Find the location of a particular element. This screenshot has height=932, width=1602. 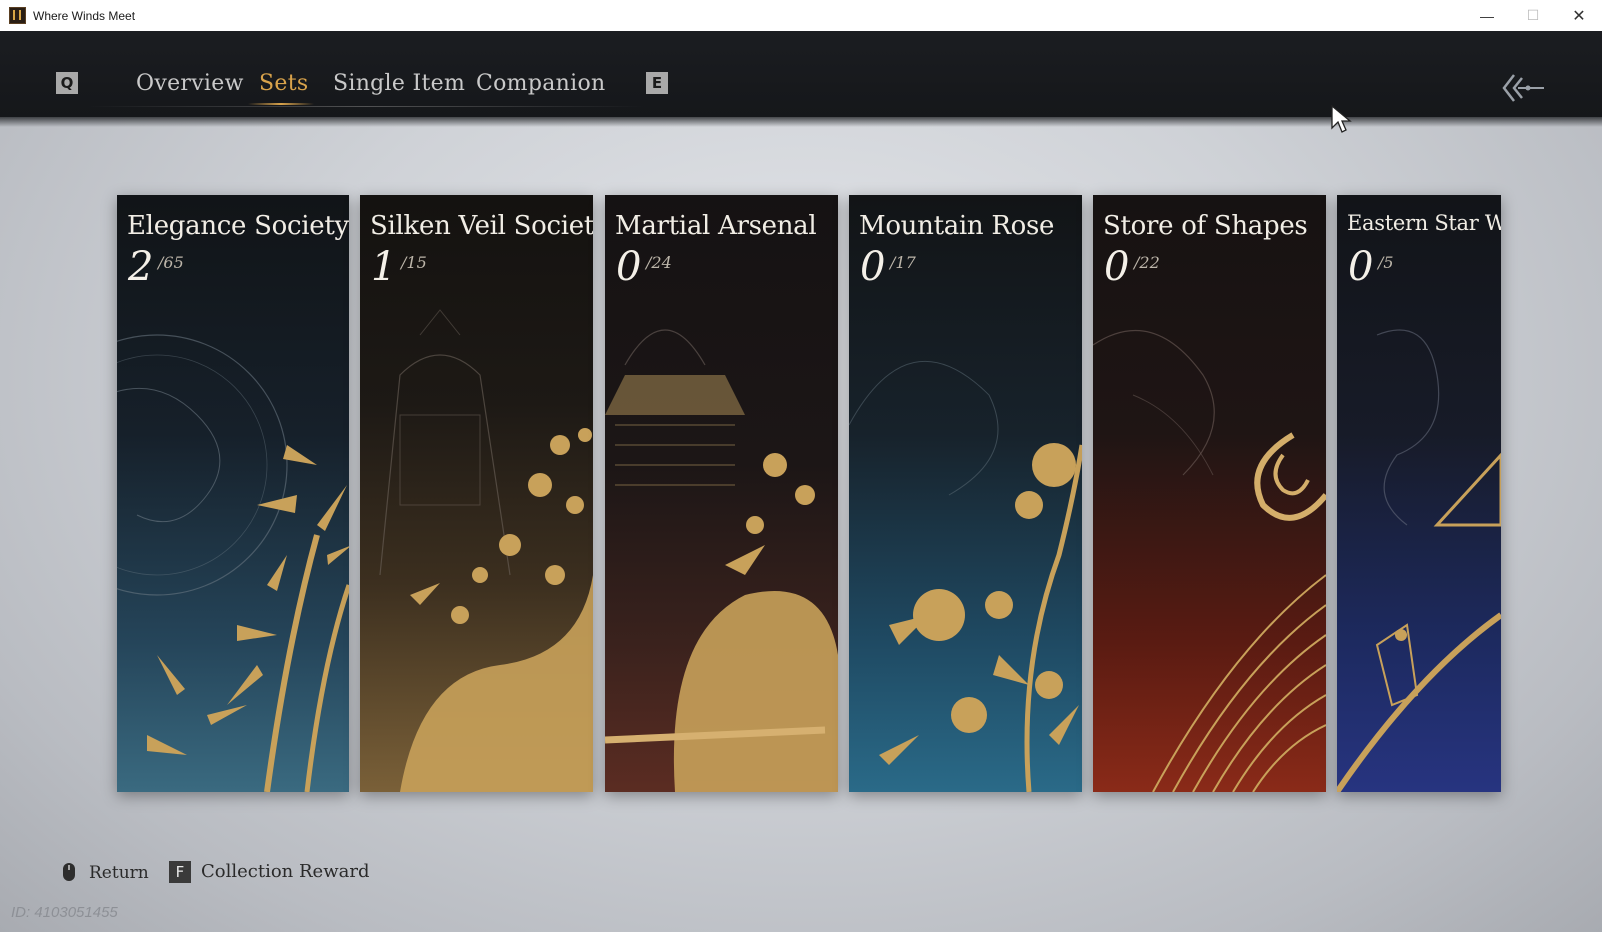

card-title: Mountain Rose is located at coordinates (957, 226).